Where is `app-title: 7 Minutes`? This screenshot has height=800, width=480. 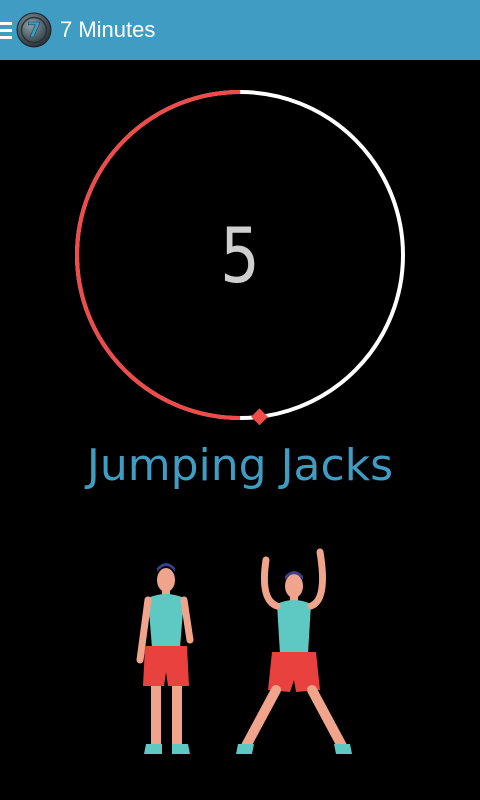 app-title: 7 Minutes is located at coordinates (108, 29).